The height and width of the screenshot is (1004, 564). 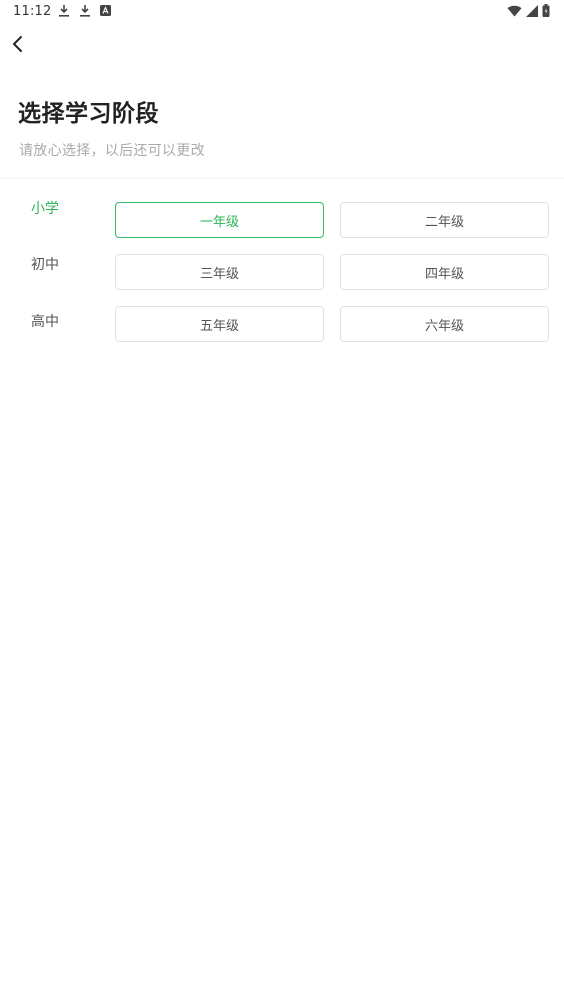 What do you see at coordinates (546, 10) in the screenshot?
I see `battery-icon` at bounding box center [546, 10].